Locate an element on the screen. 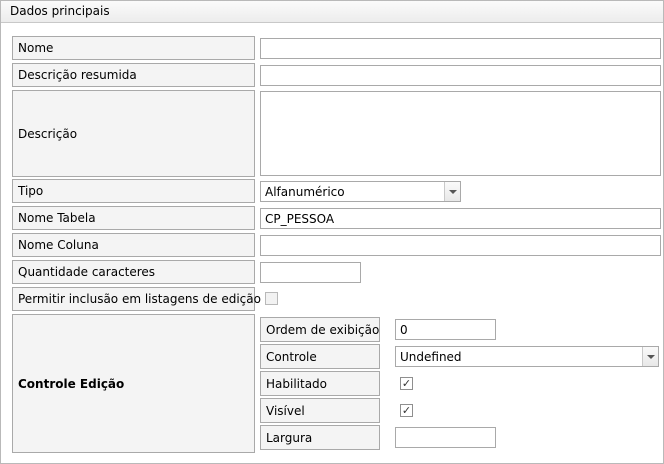  quantidade-caracteres-input is located at coordinates (310, 272).